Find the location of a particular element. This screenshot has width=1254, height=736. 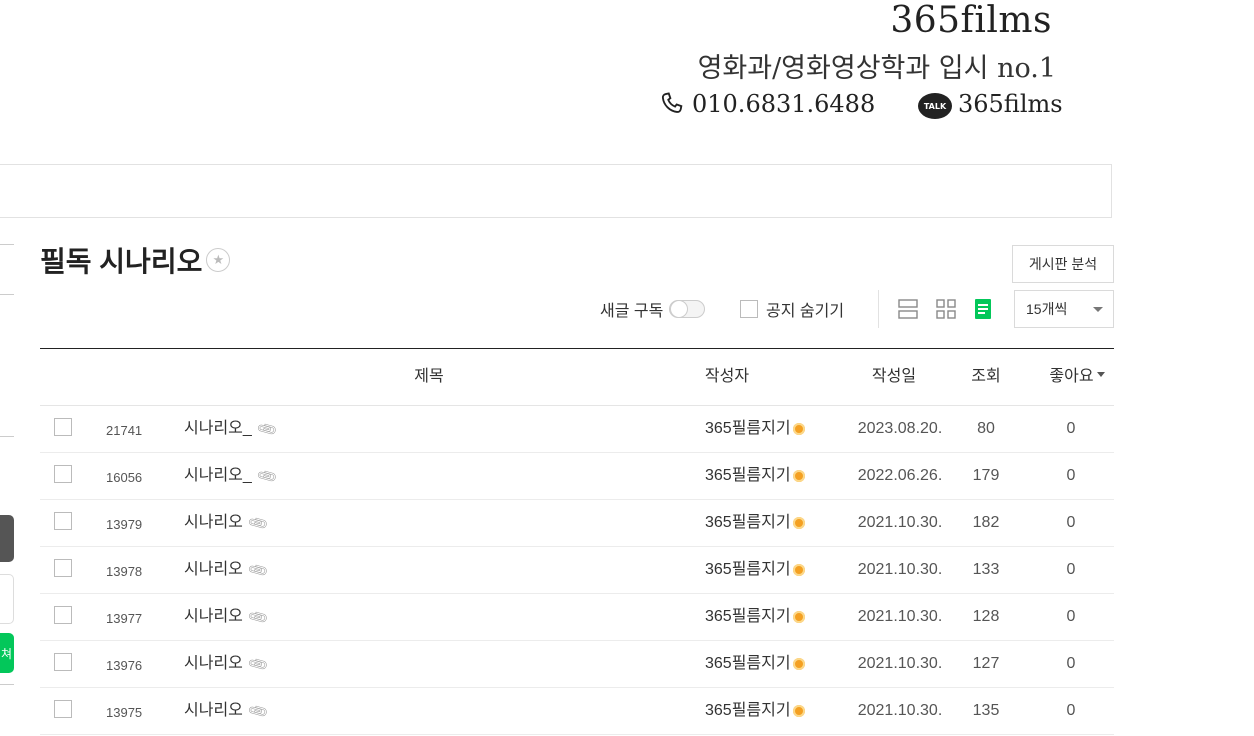

per-page-select: 15개씩 is located at coordinates (1064, 309).